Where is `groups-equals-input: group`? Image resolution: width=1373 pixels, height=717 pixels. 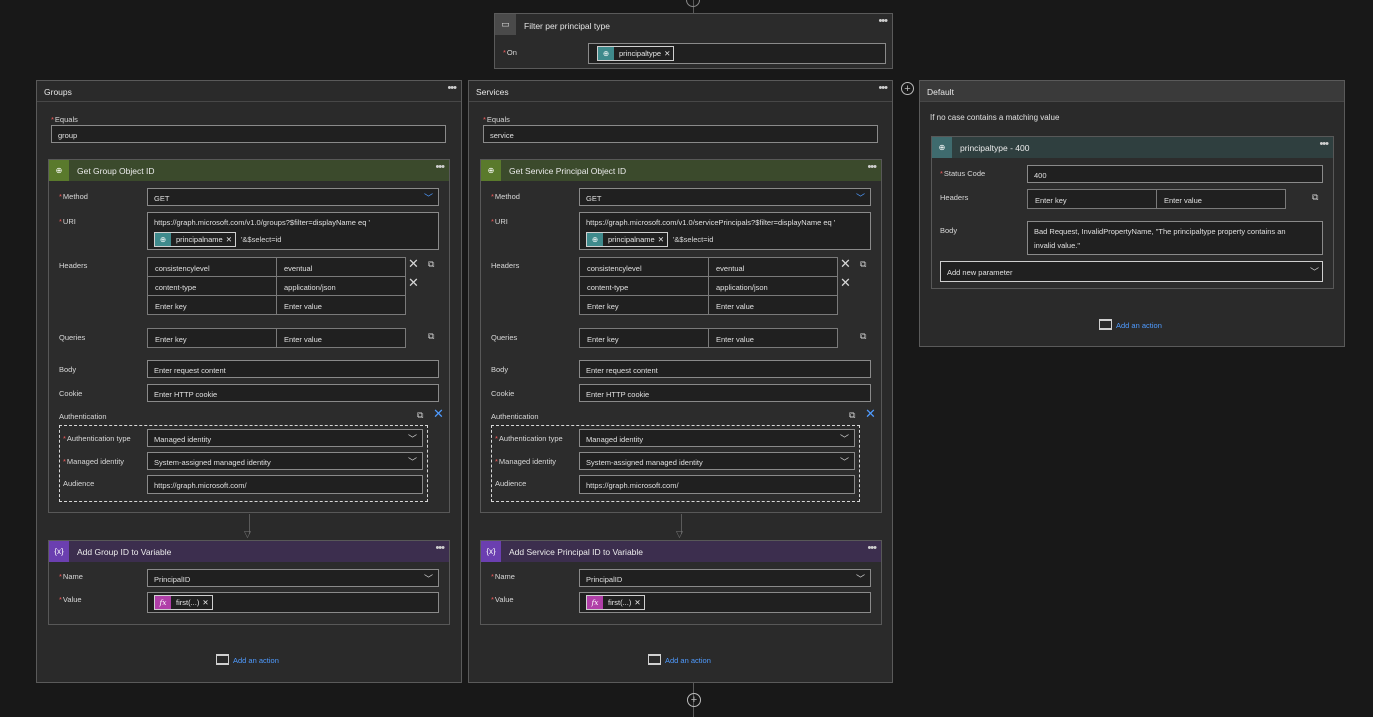
groups-equals-input: group is located at coordinates (248, 134).